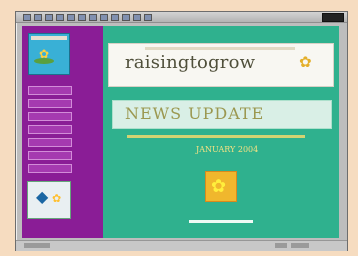 The width and height of the screenshot is (358, 256). Describe the element at coordinates (27, 17) in the screenshot. I see `back-icon` at that location.